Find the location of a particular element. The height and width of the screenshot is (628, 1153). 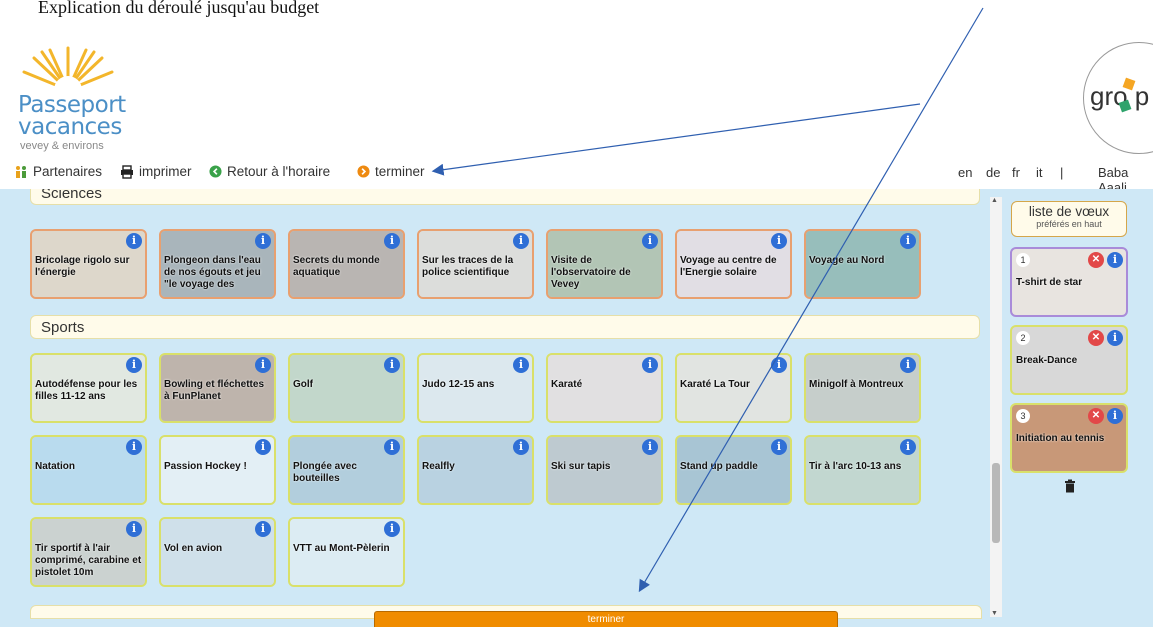

activity-card: Voyage au Nord i is located at coordinates (862, 264).